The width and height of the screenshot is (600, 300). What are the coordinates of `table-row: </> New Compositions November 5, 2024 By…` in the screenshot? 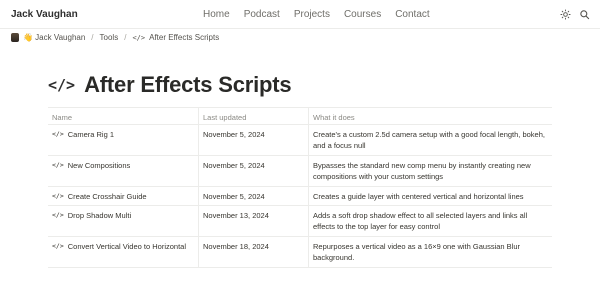 It's located at (300, 171).